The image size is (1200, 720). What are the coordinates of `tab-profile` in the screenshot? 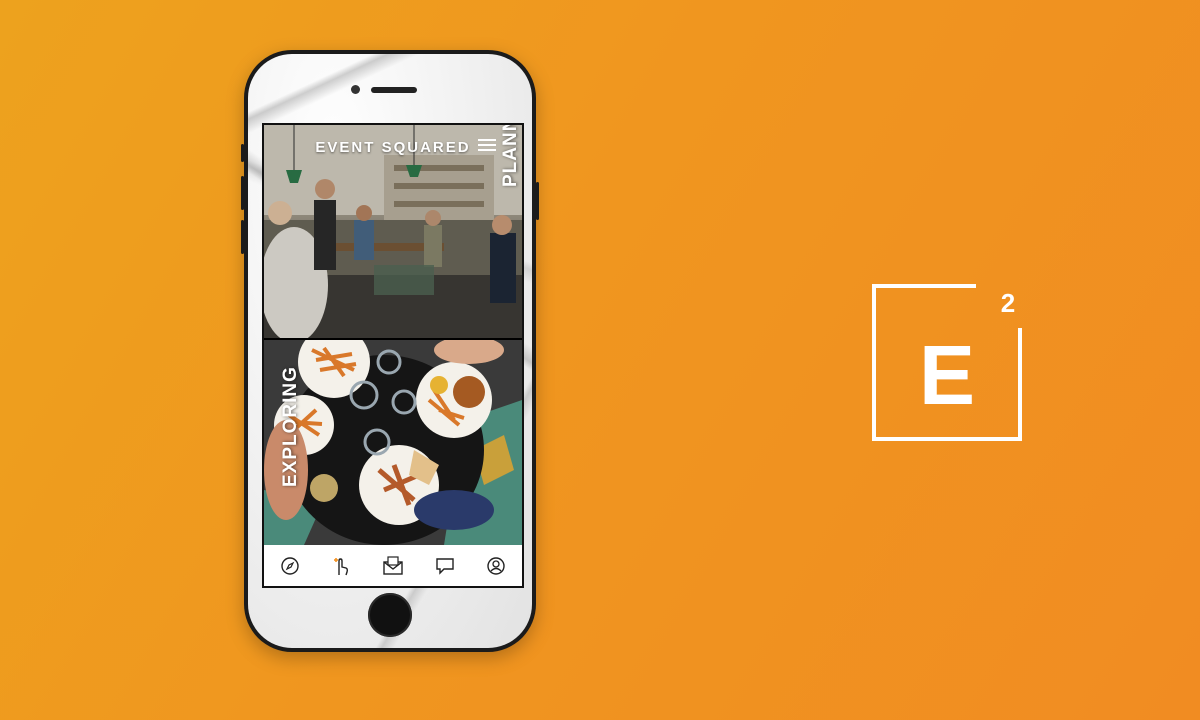 It's located at (496, 566).